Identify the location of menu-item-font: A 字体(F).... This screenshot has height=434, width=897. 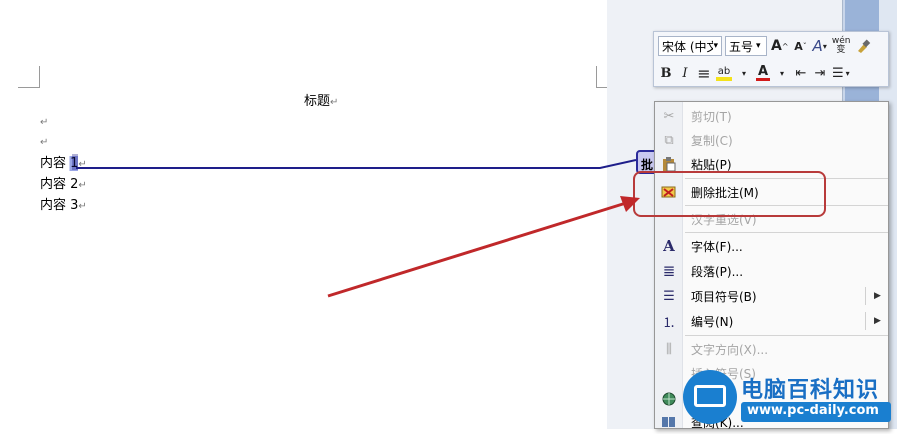
(771, 246).